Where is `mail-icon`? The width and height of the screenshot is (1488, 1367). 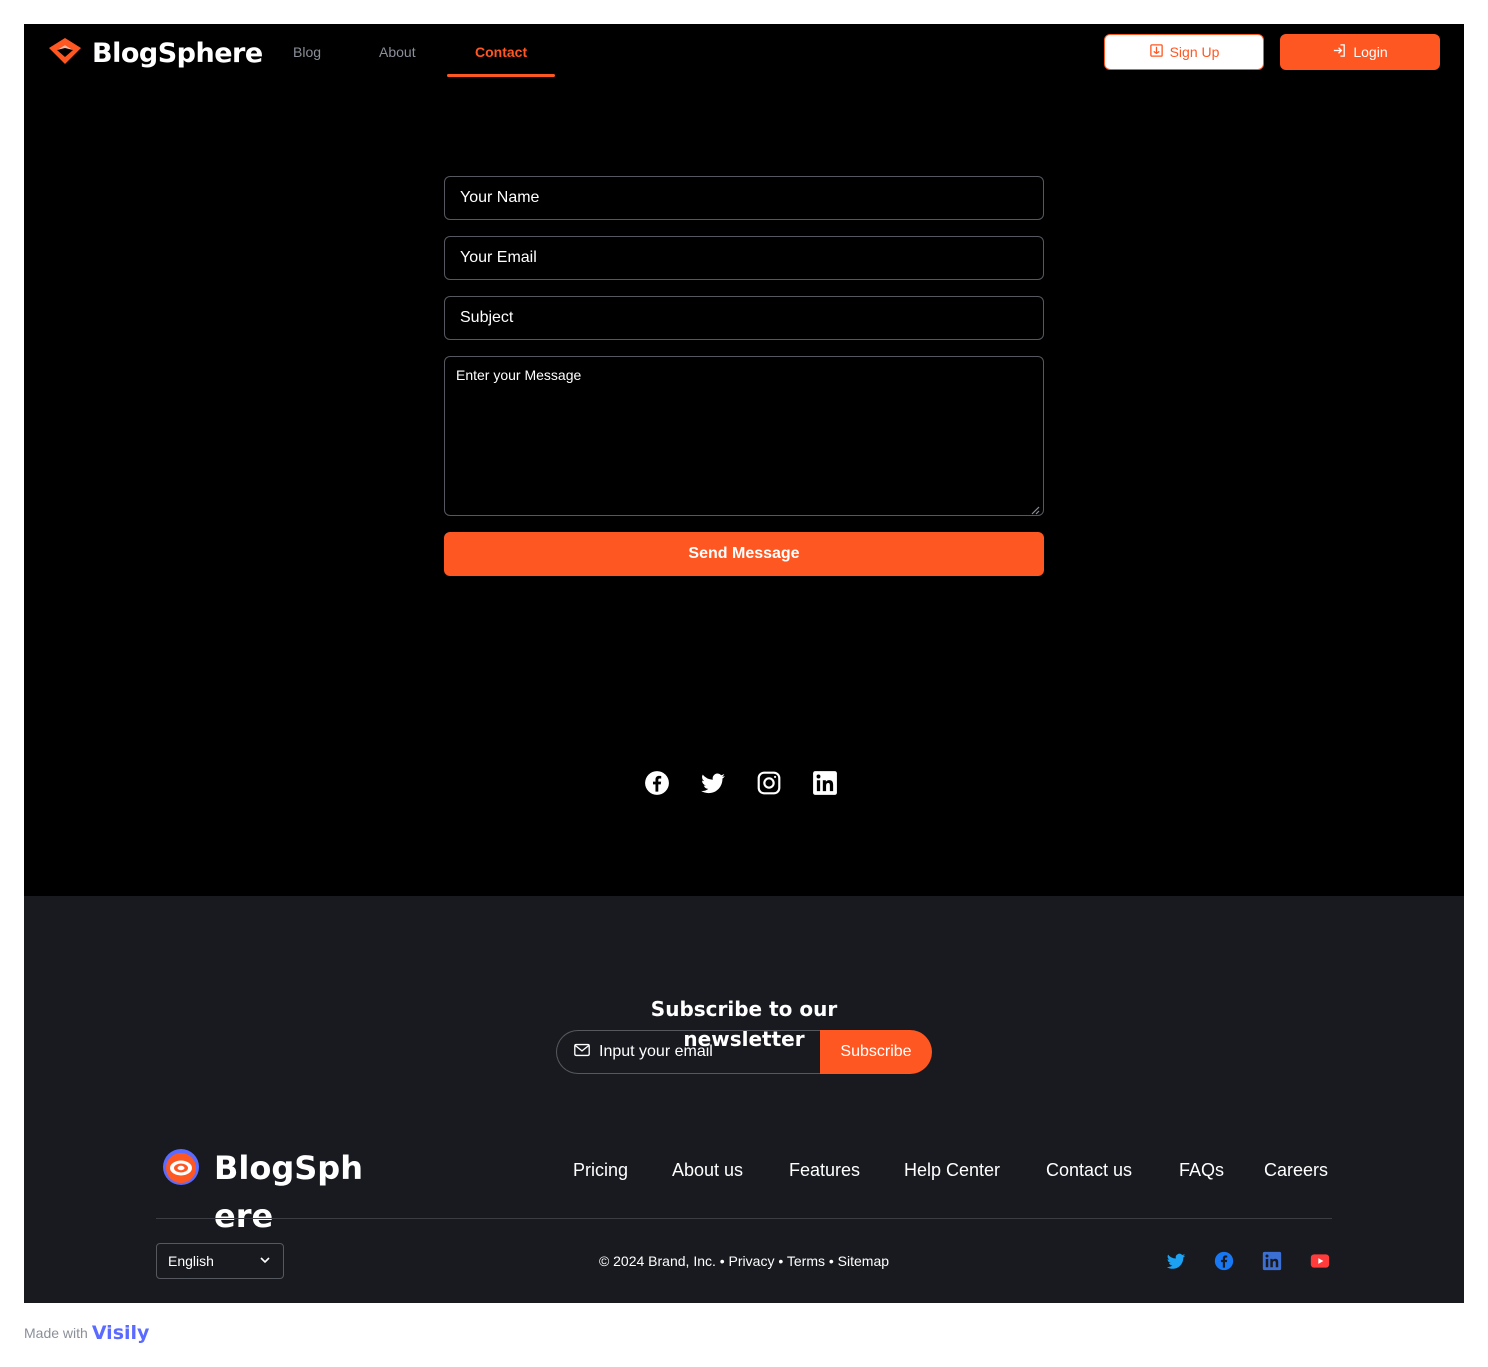
mail-icon is located at coordinates (582, 1052).